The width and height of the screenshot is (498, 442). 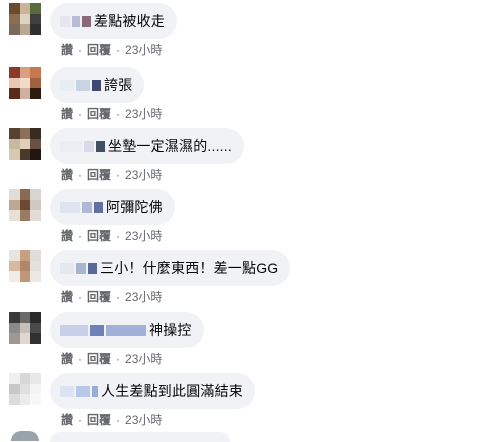 What do you see at coordinates (249, 33) in the screenshot?
I see `comment-item: 差點被收走讚 · 回覆 · 23小時` at bounding box center [249, 33].